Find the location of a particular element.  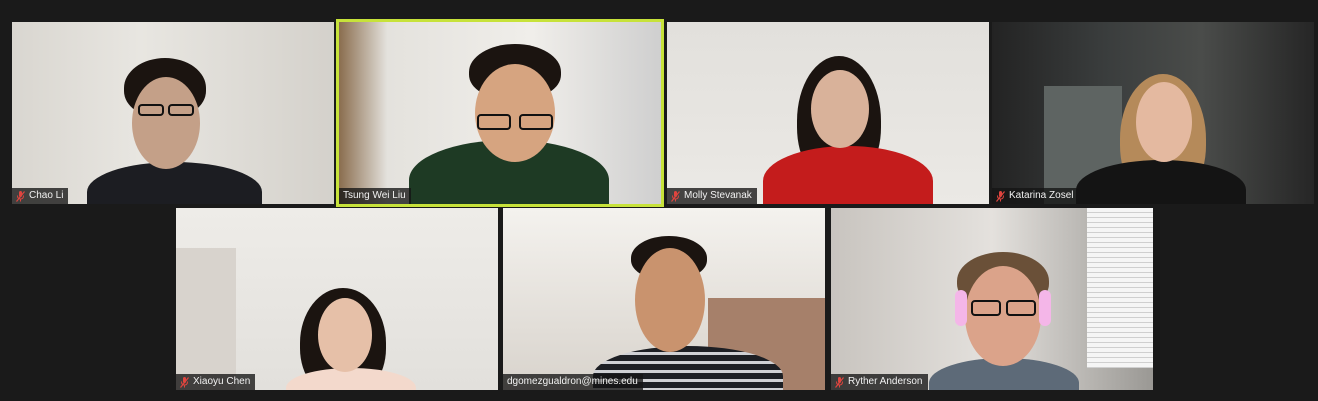

participant-name: Chao Li is located at coordinates (46, 195).